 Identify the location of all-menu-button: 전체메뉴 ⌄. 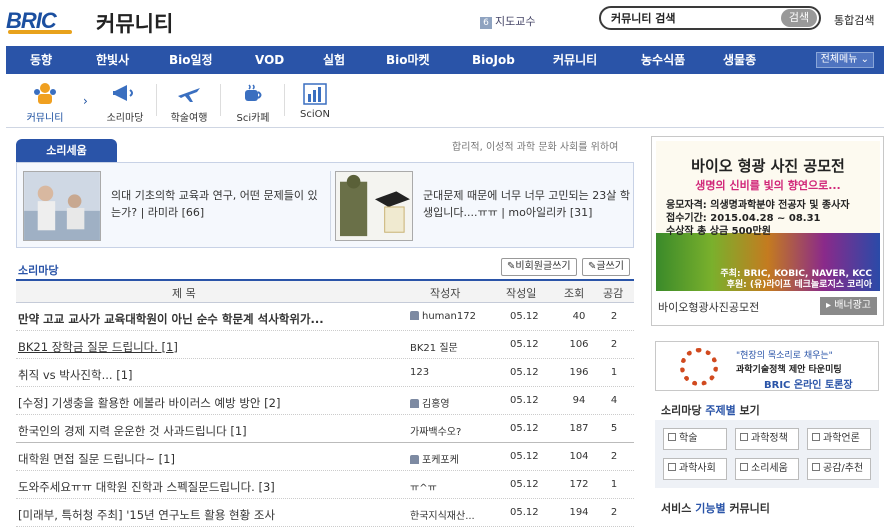
(844, 60).